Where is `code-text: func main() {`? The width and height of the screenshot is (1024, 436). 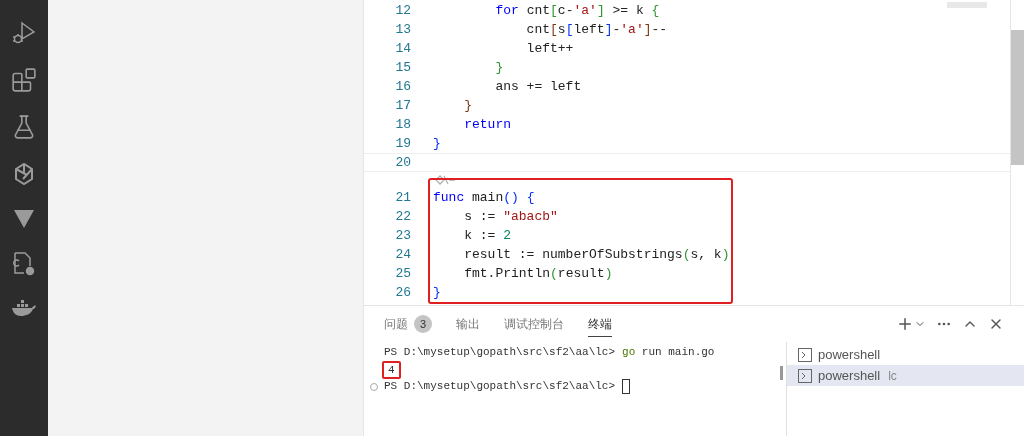 code-text: func main() { is located at coordinates (484, 197).